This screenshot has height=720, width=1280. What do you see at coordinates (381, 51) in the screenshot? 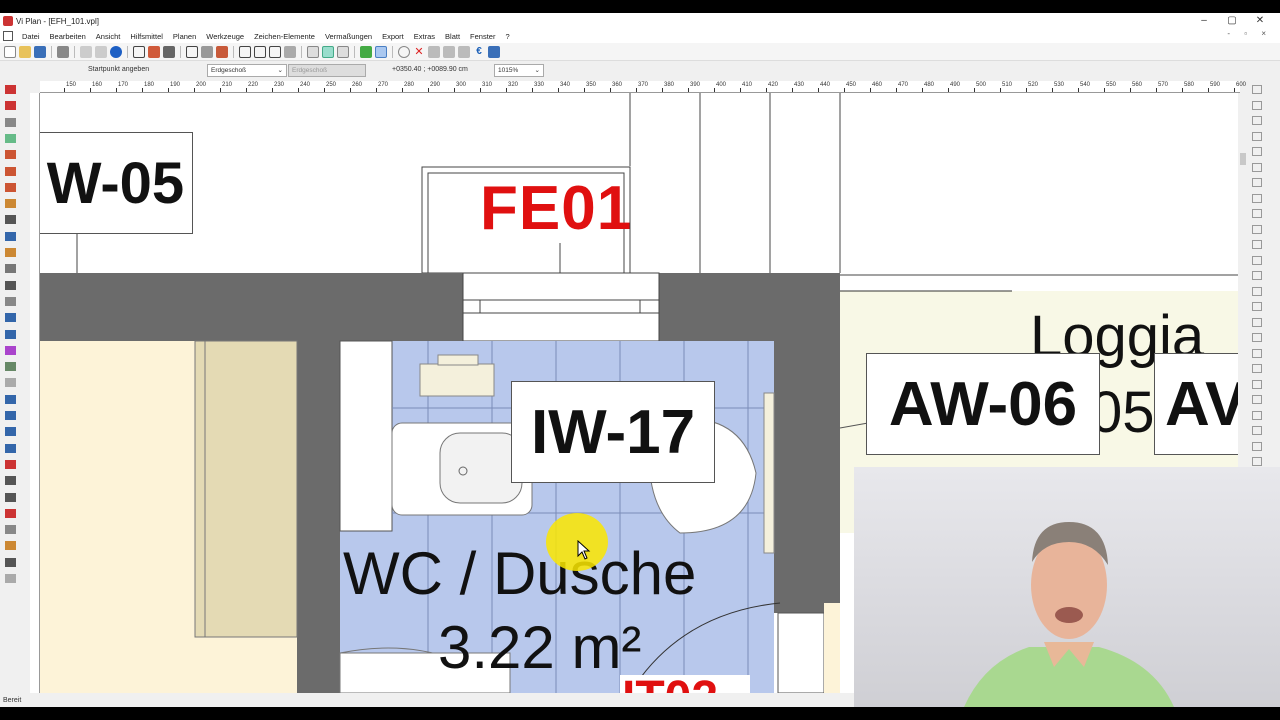
I see `target-icon` at bounding box center [381, 51].